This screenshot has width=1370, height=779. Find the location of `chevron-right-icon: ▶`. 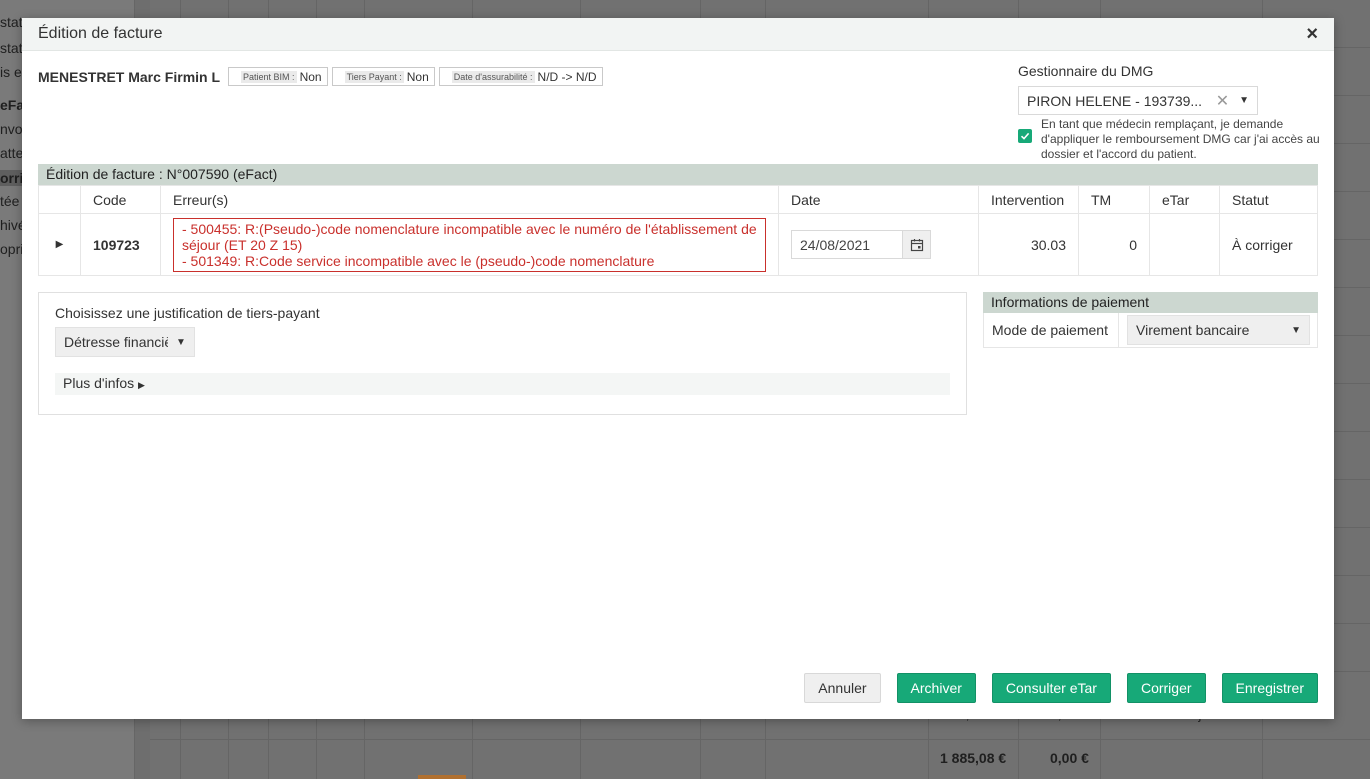

chevron-right-icon: ▶ is located at coordinates (141, 385).